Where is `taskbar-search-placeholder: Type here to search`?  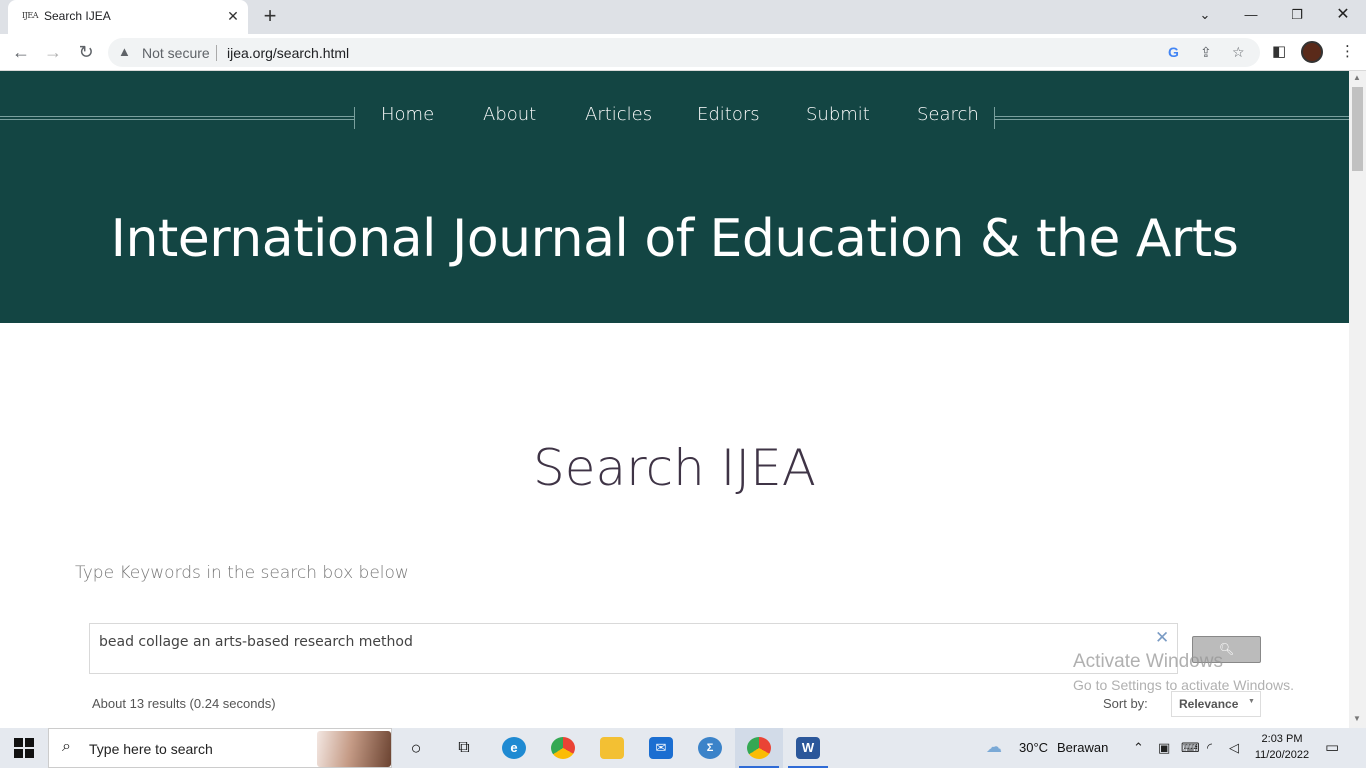 taskbar-search-placeholder: Type here to search is located at coordinates (151, 749).